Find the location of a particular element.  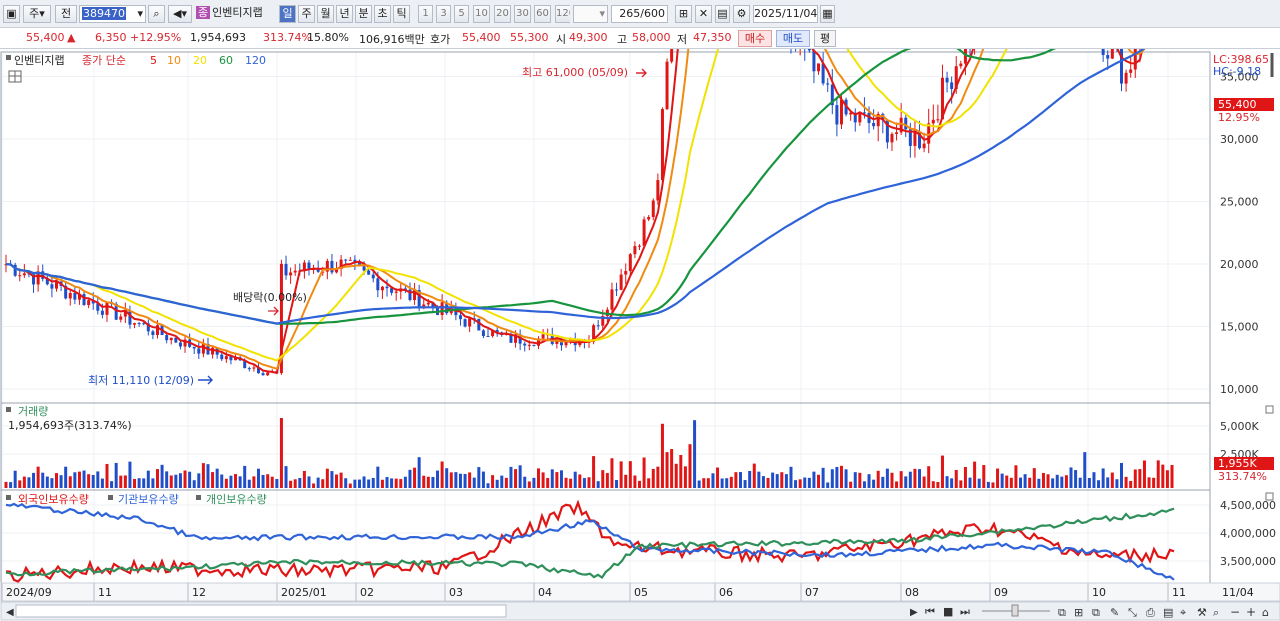

layout-icon-2: ⊞ is located at coordinates (1078, 612).